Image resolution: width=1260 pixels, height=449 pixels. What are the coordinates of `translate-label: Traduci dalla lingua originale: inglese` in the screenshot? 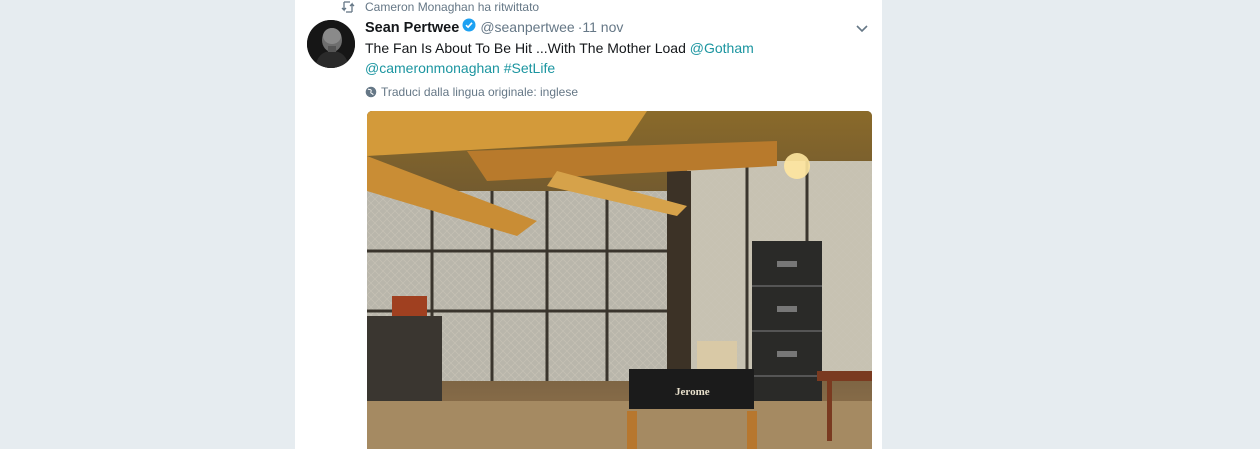 It's located at (479, 92).